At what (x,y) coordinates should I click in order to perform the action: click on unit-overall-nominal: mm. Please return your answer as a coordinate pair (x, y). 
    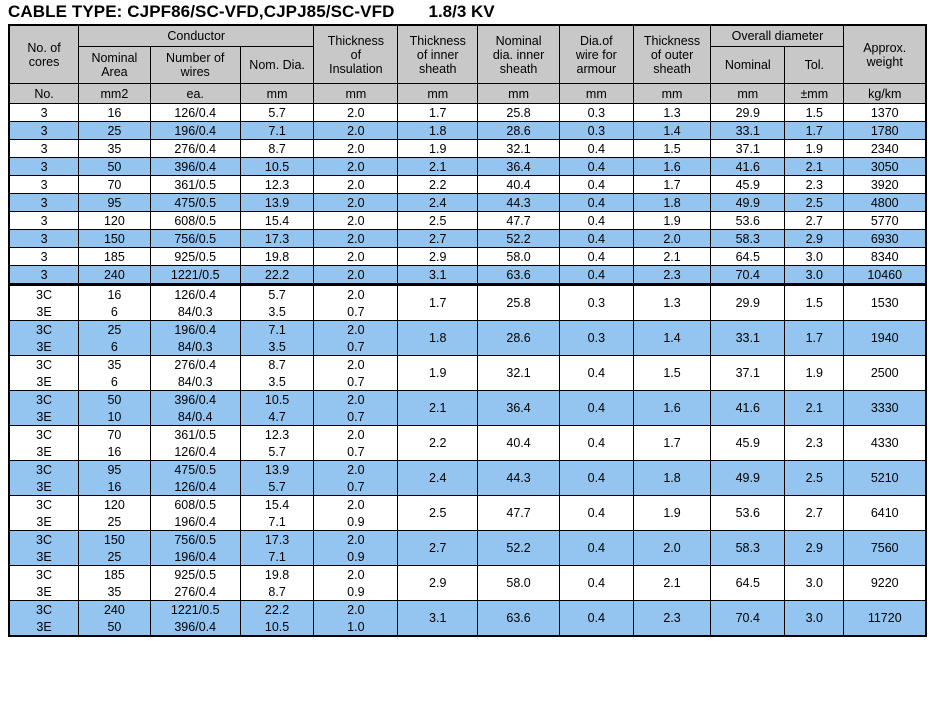
    Looking at the image, I should click on (748, 93).